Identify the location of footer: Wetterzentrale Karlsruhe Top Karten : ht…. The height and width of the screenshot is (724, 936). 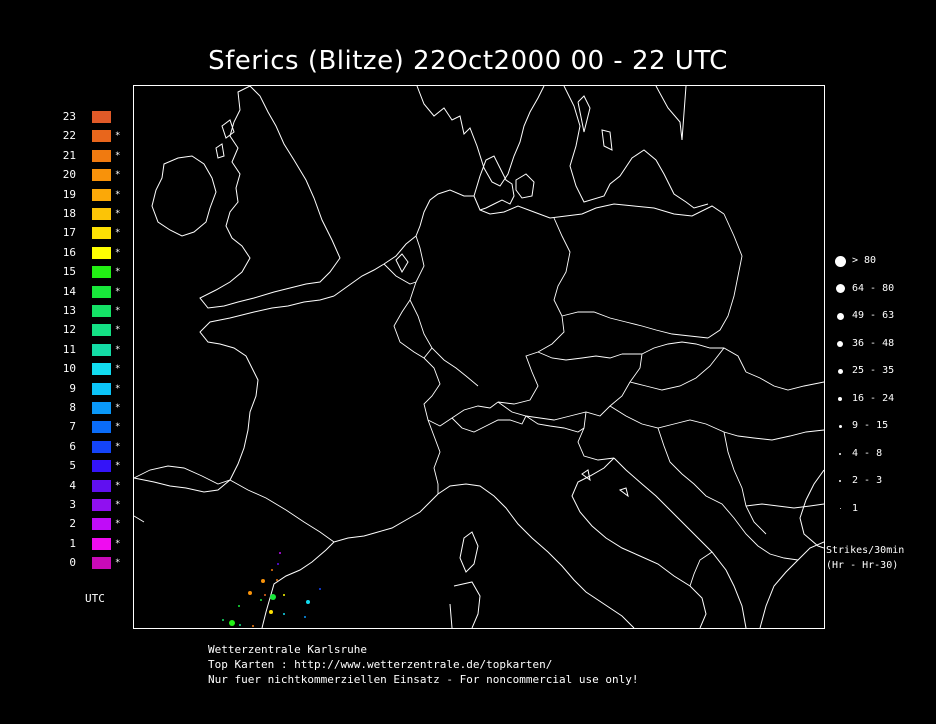
(423, 664).